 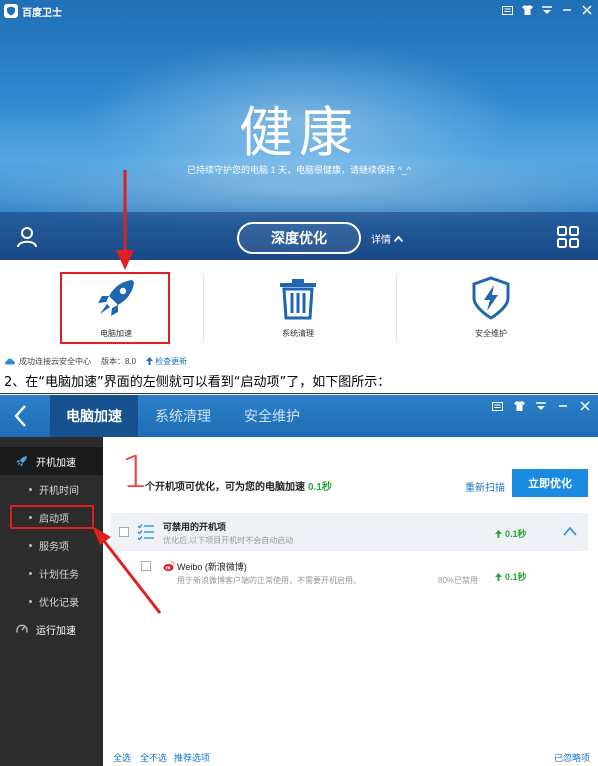 What do you see at coordinates (398, 238) in the screenshot?
I see `chevron-up-icon` at bounding box center [398, 238].